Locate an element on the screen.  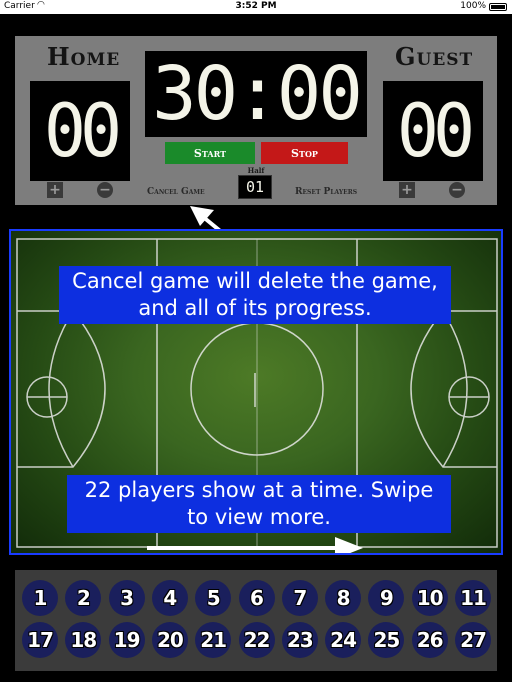
player-button: 2 is located at coordinates (83, 598).